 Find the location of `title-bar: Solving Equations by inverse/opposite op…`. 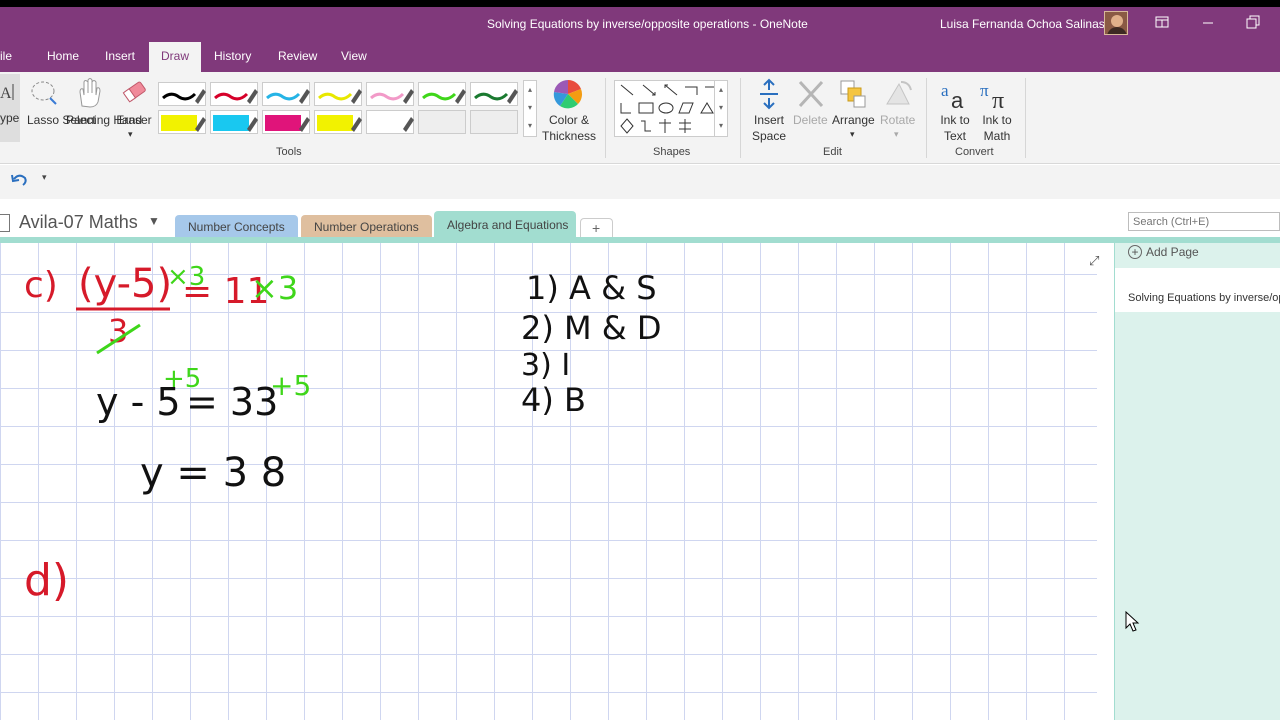

title-bar: Solving Equations by inverse/opposite op… is located at coordinates (640, 21).